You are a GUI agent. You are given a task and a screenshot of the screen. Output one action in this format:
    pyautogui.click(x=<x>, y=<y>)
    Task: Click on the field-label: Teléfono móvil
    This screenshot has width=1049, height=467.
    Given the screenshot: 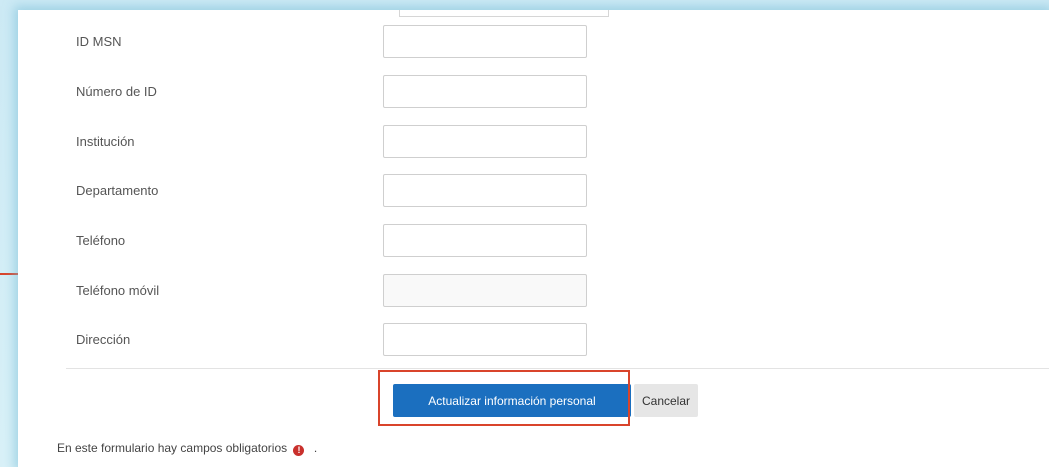 What is the action you would take?
    pyautogui.click(x=118, y=290)
    